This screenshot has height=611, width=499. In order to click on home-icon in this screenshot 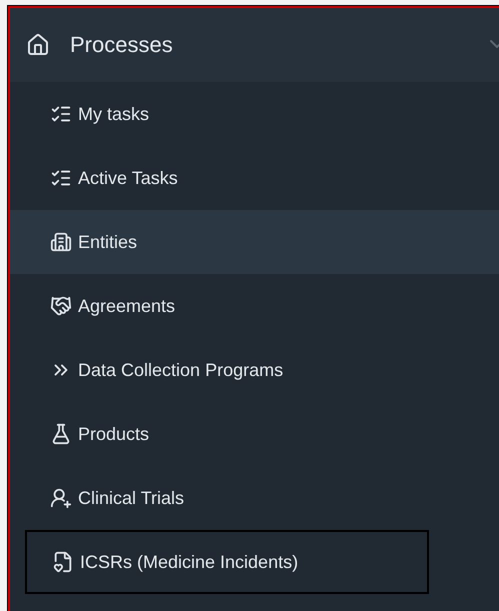, I will do `click(38, 45)`.